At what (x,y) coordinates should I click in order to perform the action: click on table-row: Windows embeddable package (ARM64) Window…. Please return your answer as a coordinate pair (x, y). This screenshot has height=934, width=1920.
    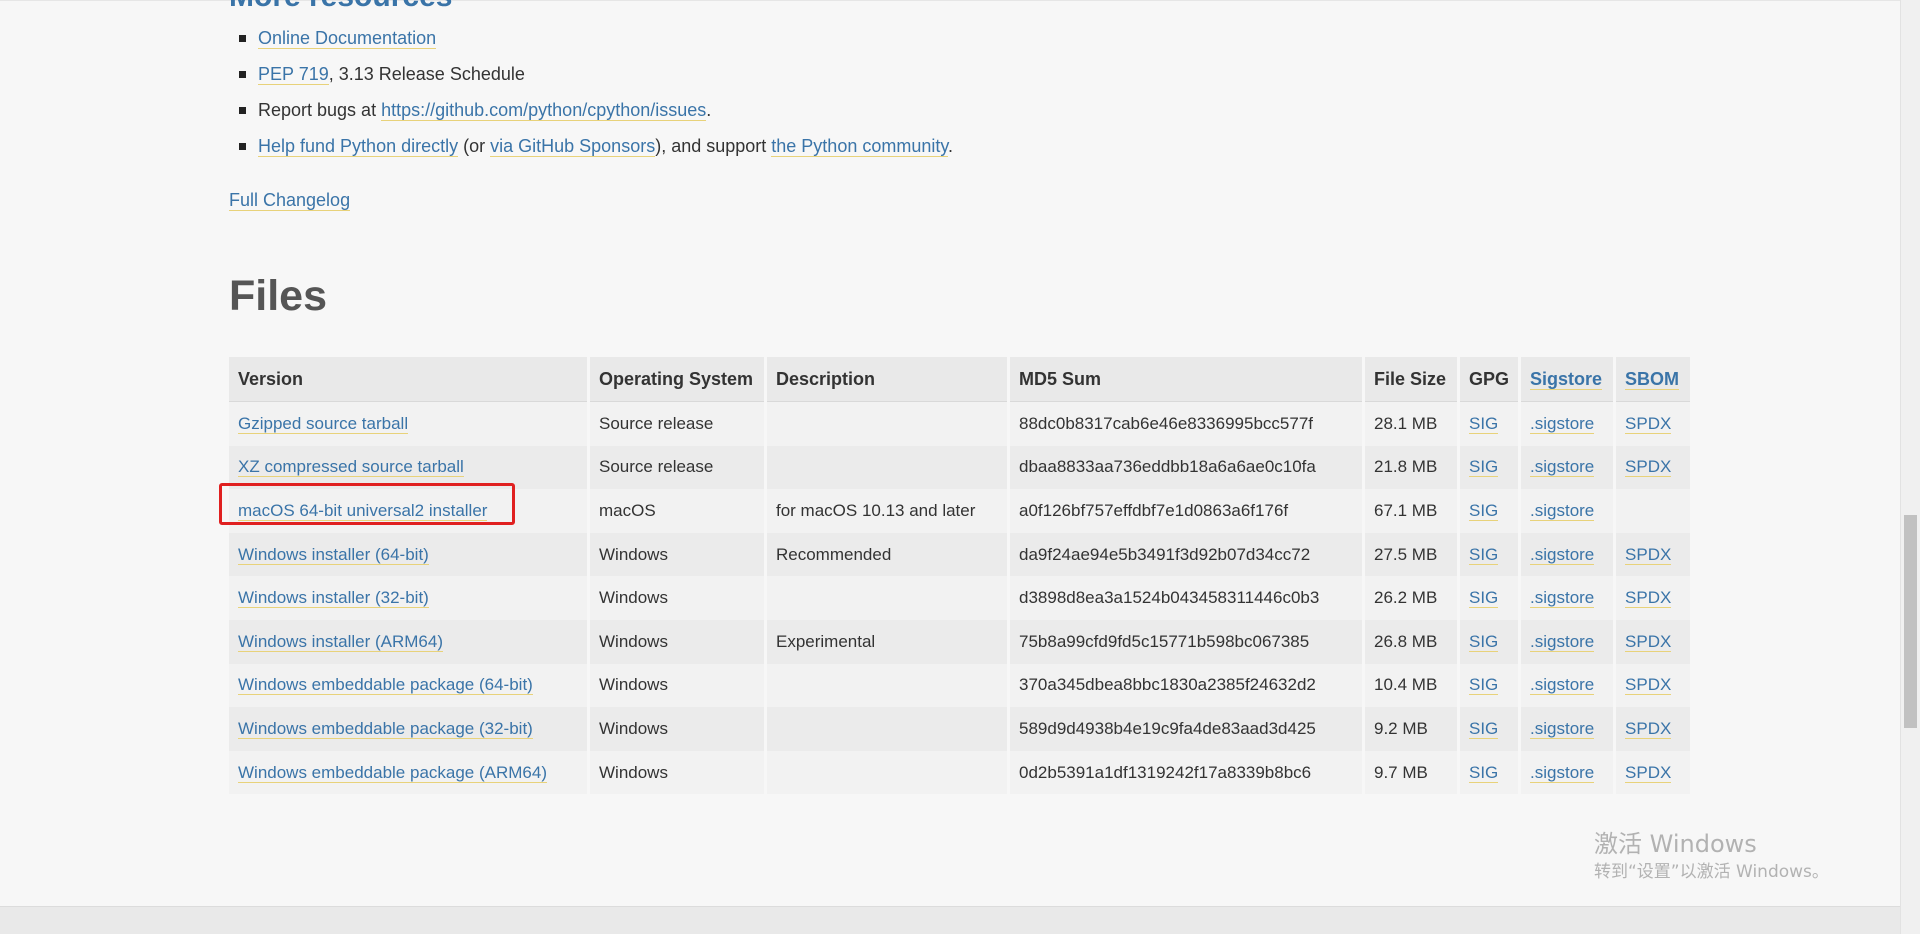
    Looking at the image, I should click on (960, 772).